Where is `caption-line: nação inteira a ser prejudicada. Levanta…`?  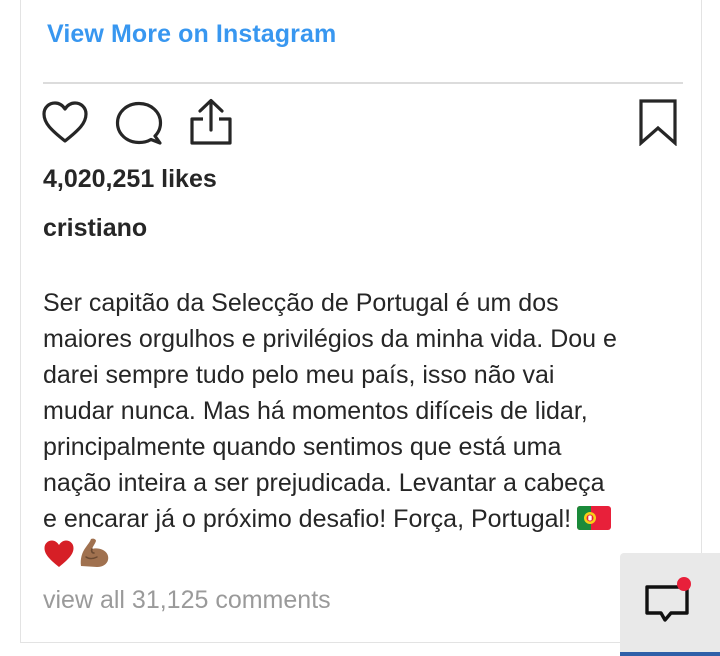
caption-line: nação inteira a ser prejudicada. Levanta… is located at coordinates (324, 483).